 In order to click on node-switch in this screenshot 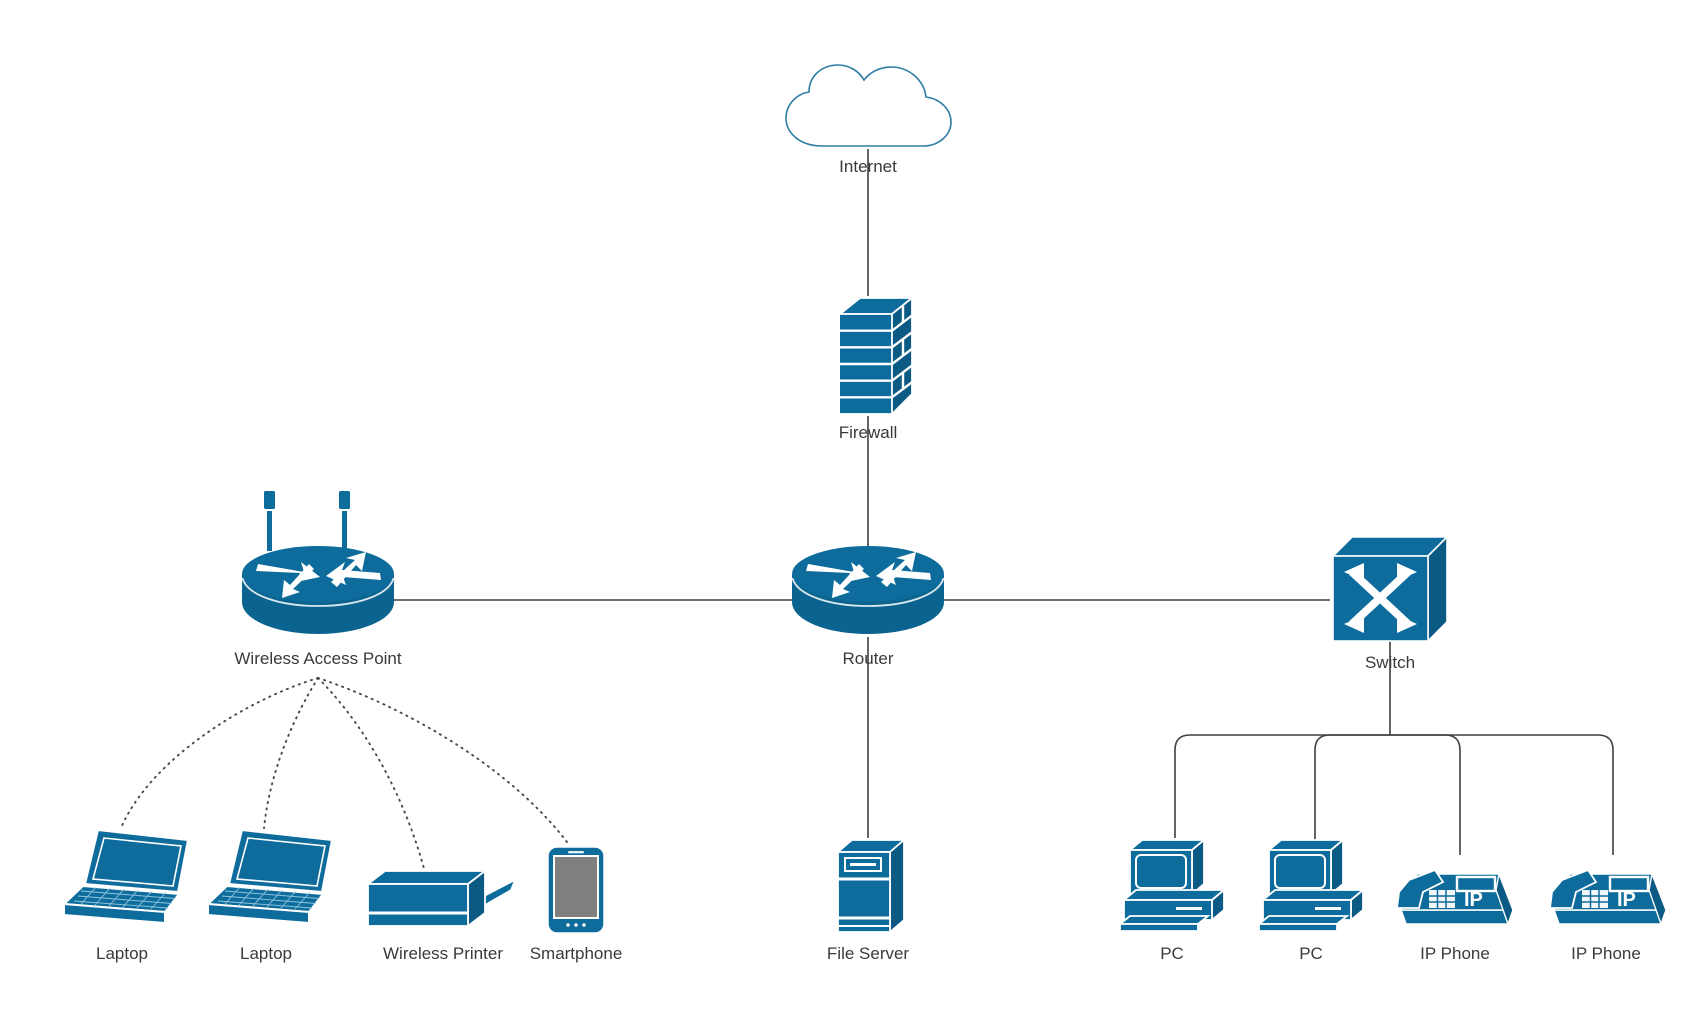, I will do `click(1390, 590)`.